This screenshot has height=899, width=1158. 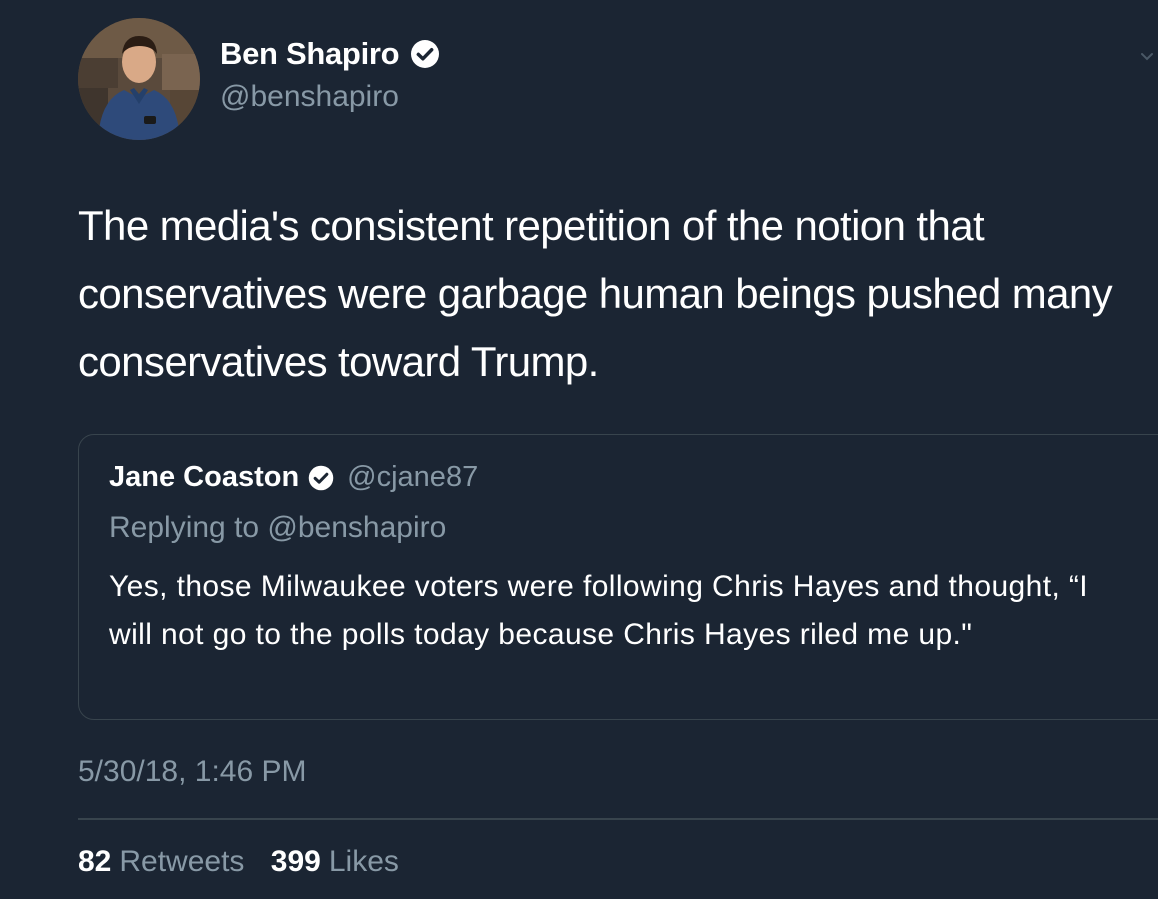 I want to click on author-handle: @benshapiro, so click(x=309, y=97).